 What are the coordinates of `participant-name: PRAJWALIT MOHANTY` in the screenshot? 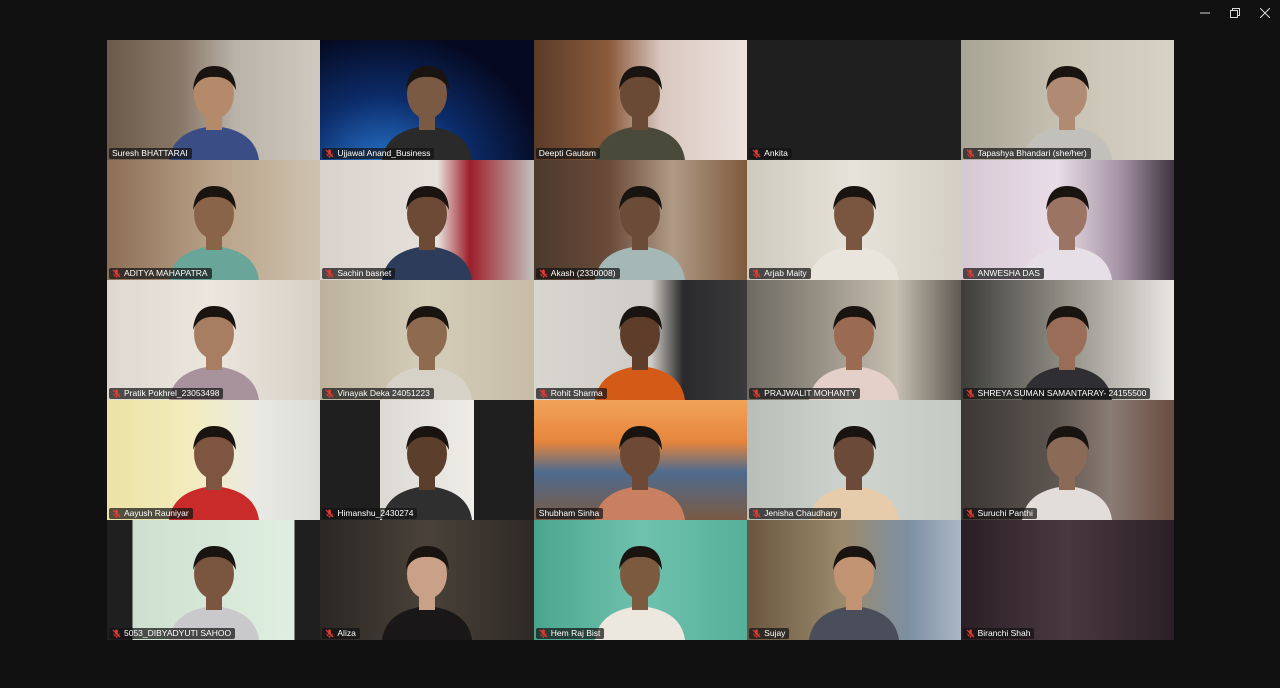 It's located at (810, 393).